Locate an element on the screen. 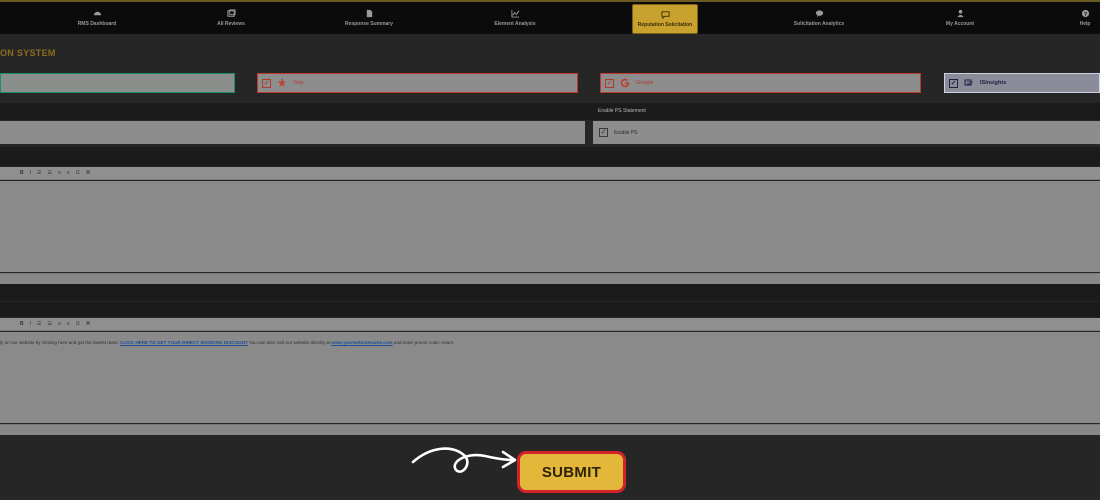 This screenshot has width=1100, height=500. editor2-header-bar is located at coordinates (550, 309).